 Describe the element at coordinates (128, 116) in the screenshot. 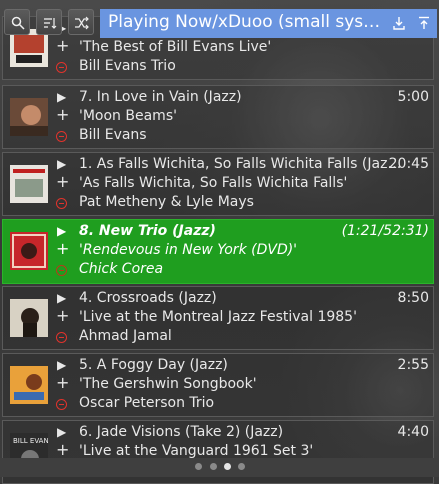

I see `track-album: 'Moon Beams'` at that location.